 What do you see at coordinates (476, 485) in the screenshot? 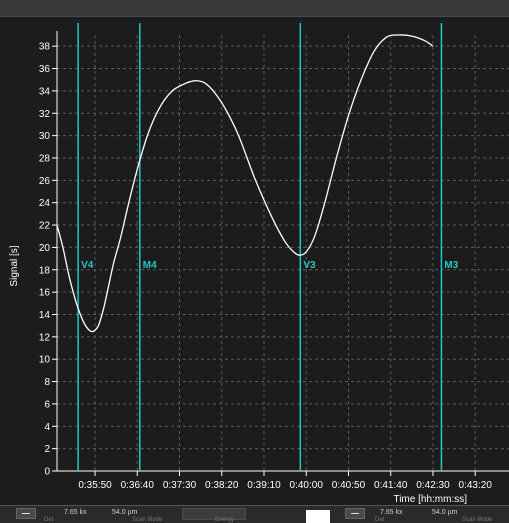
I see `x-tick-label: 0:43:20` at bounding box center [476, 485].